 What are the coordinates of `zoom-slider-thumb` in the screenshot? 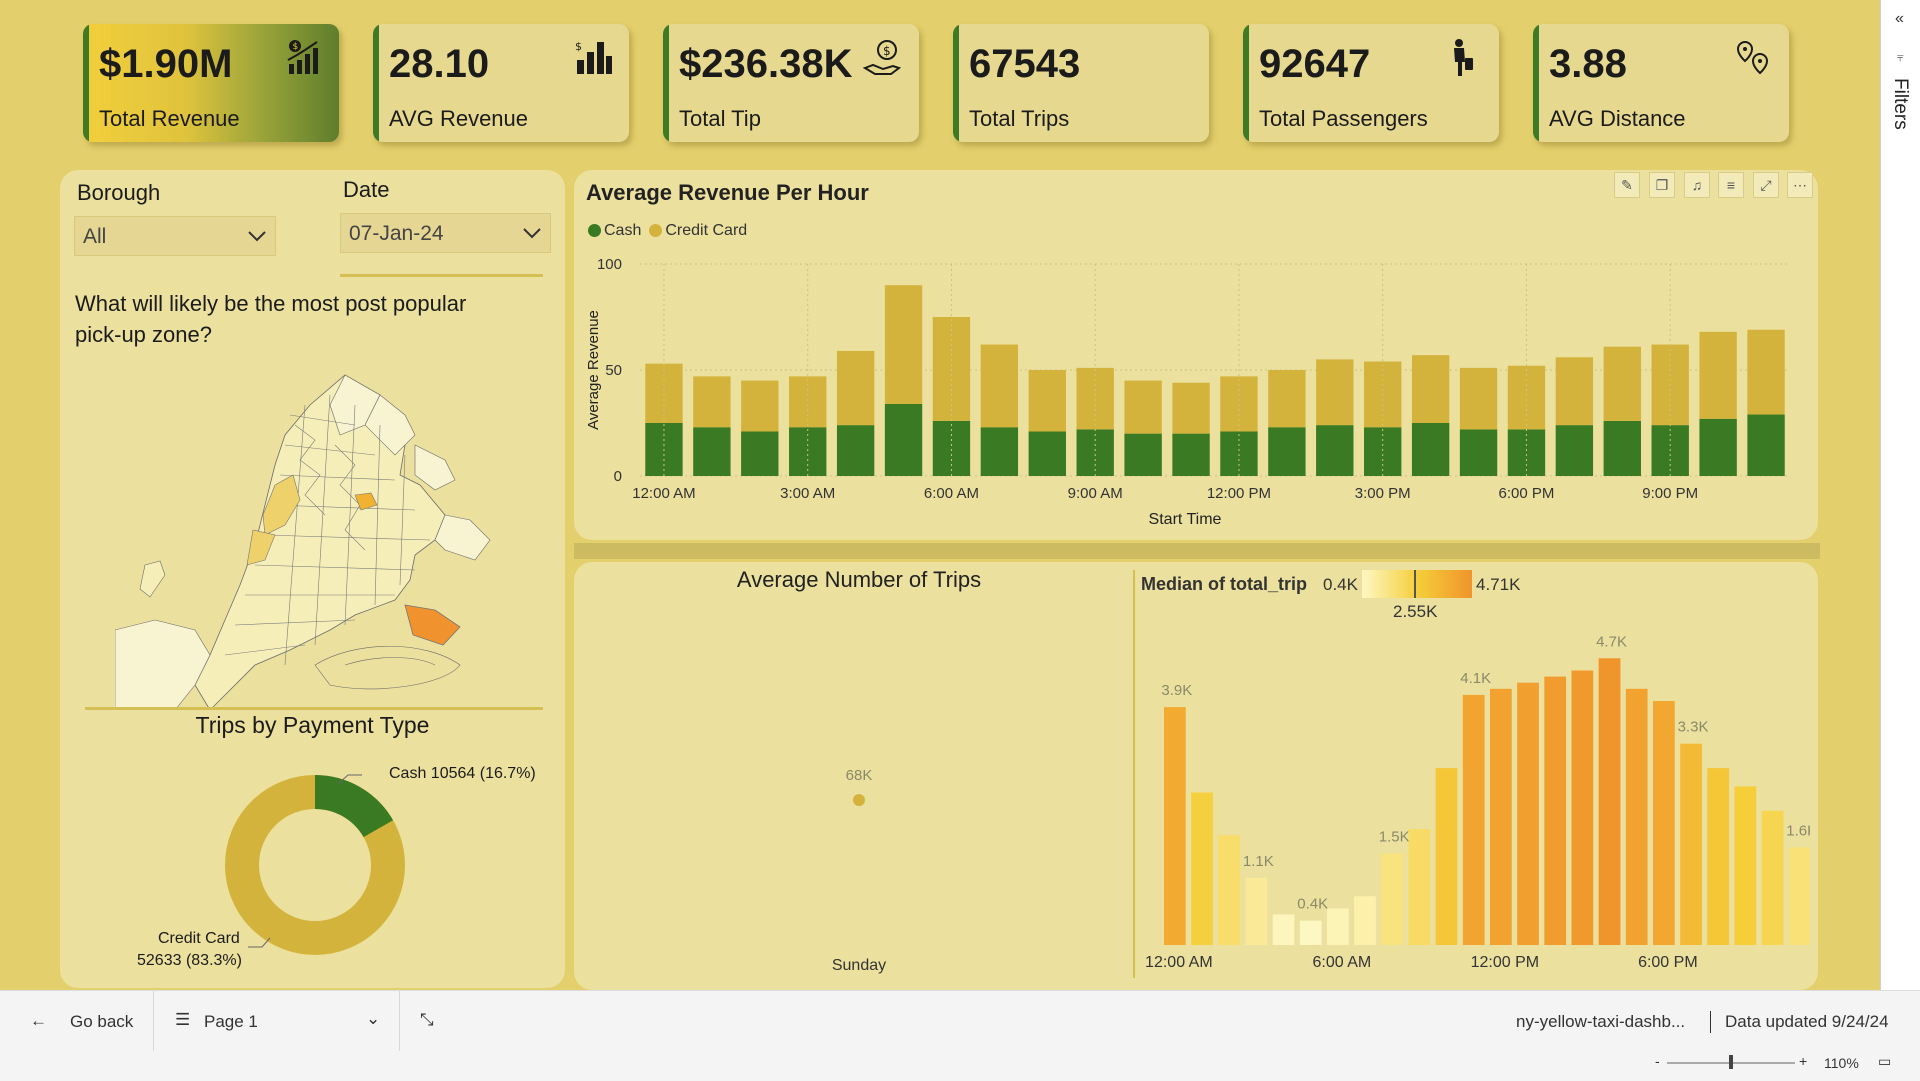 It's located at (1731, 1062).